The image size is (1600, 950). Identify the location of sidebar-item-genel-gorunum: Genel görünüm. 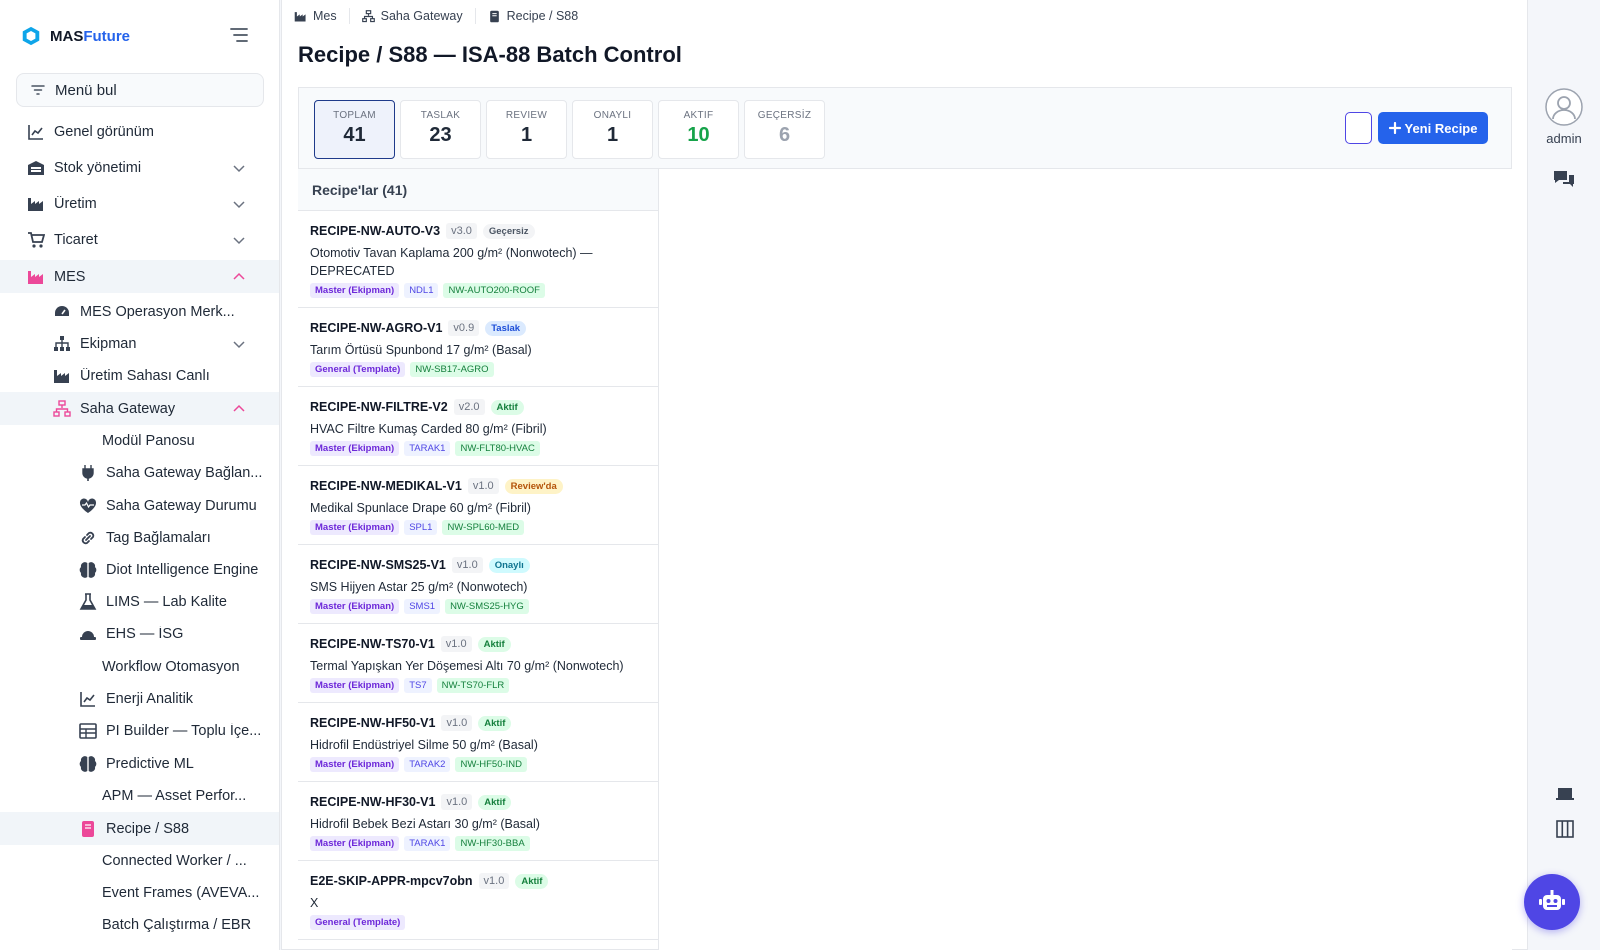
(139, 131).